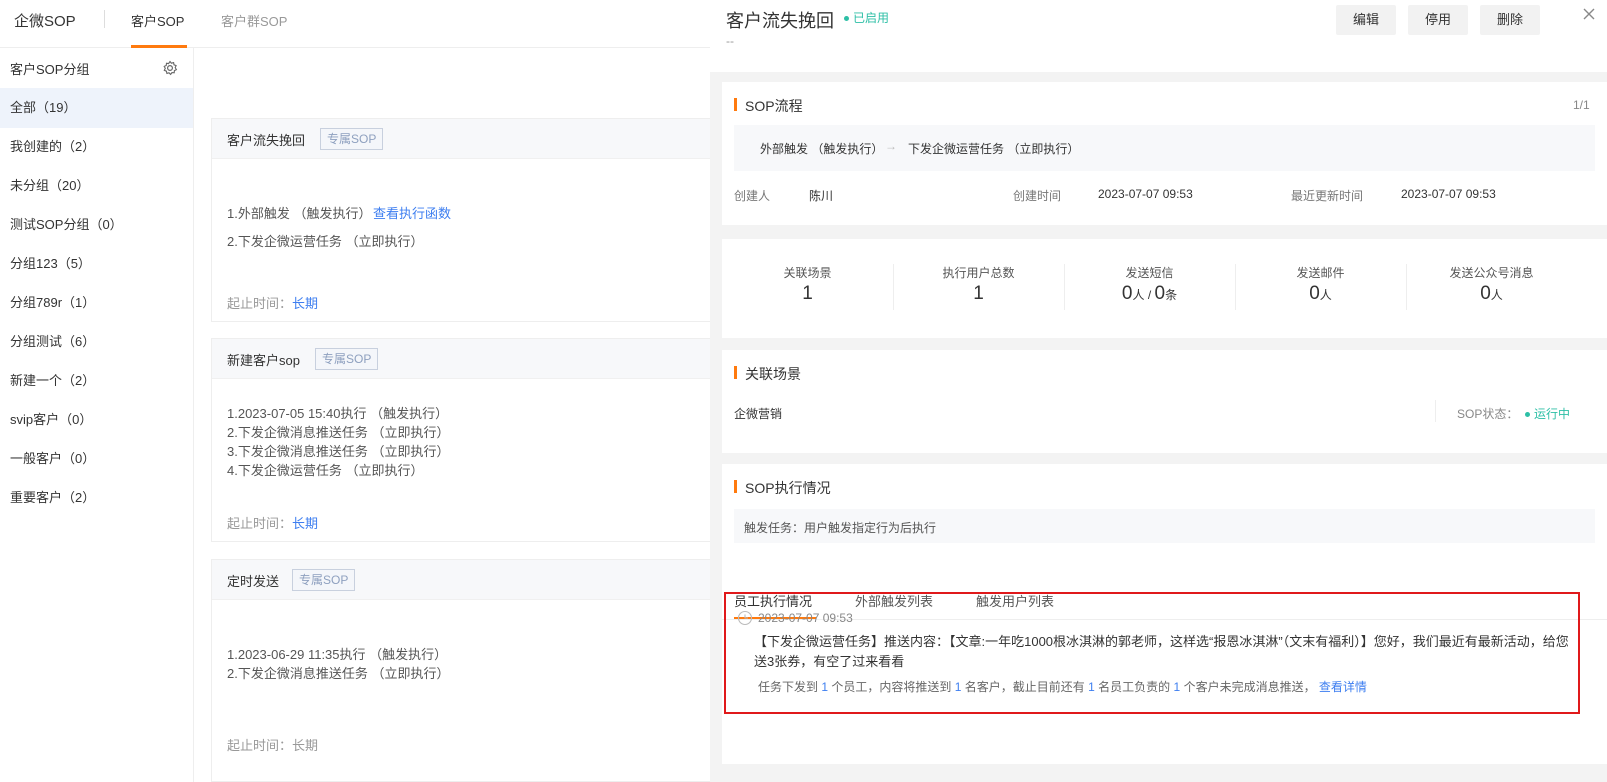 The width and height of the screenshot is (1607, 782). I want to click on scene-section: 关联场景 企微营销 SOP状态： 运行中, so click(1164, 401).